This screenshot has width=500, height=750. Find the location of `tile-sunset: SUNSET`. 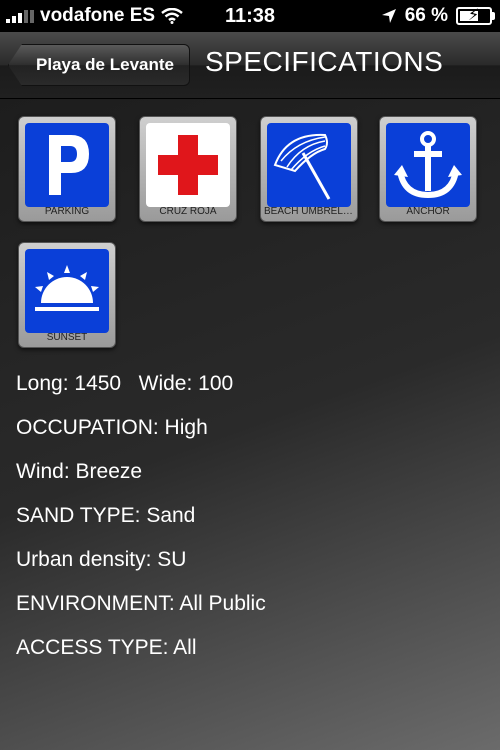

tile-sunset: SUNSET is located at coordinates (67, 295).